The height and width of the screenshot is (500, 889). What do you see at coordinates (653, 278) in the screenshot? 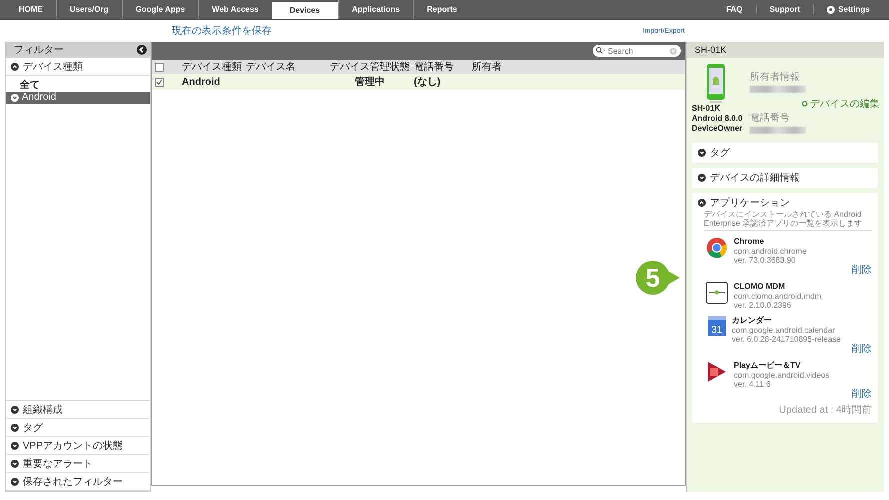
I see `step-badge: 5` at bounding box center [653, 278].